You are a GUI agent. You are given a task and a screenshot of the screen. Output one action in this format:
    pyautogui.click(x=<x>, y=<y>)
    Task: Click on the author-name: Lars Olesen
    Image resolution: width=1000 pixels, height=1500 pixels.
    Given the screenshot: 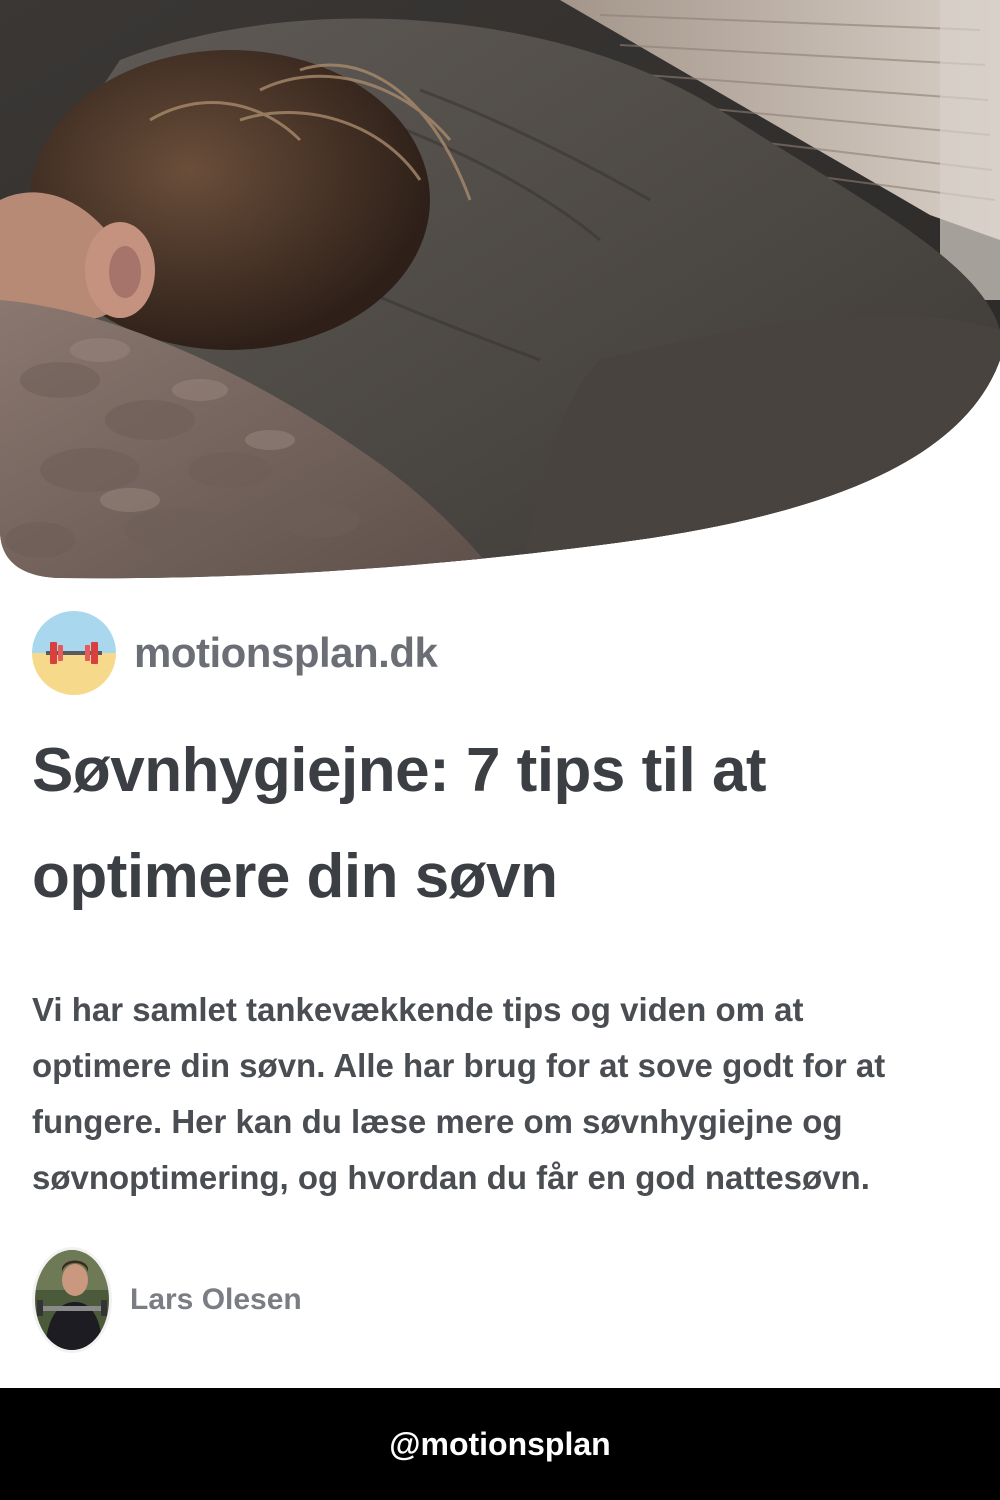 What is the action you would take?
    pyautogui.click(x=216, y=1300)
    